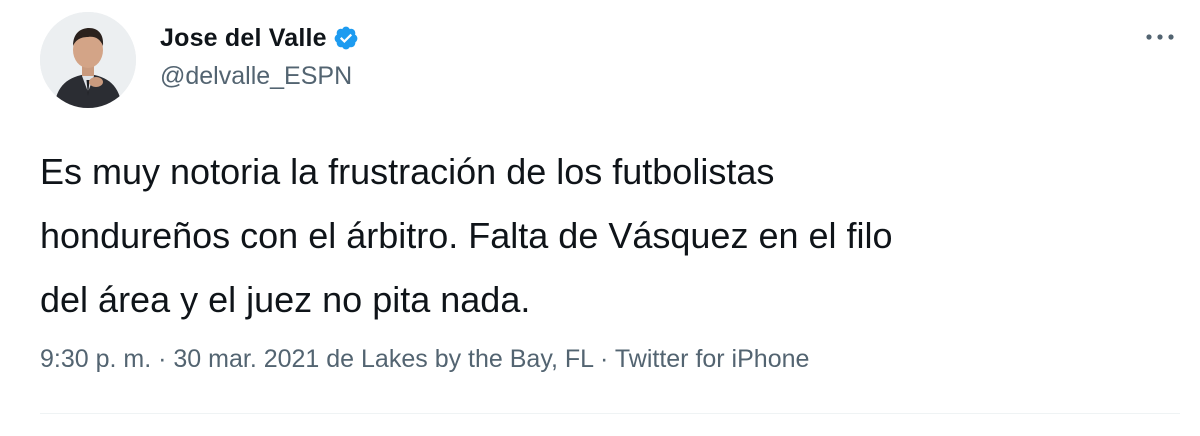  Describe the element at coordinates (610, 413) in the screenshot. I see `divider` at that location.